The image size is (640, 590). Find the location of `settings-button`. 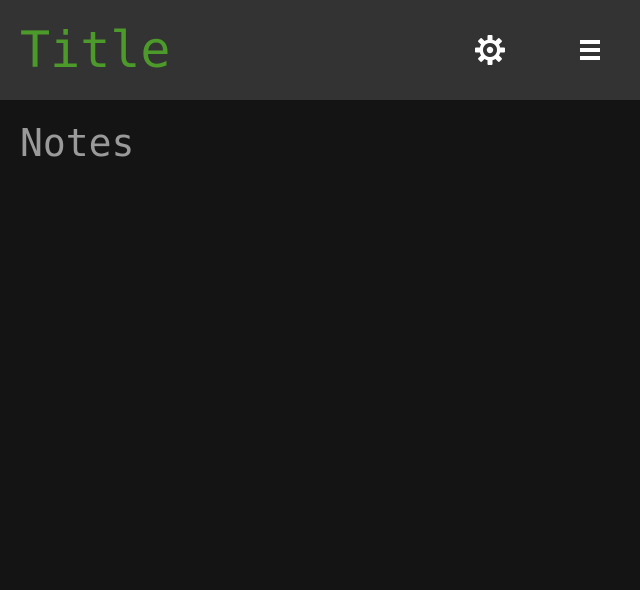

settings-button is located at coordinates (490, 50).